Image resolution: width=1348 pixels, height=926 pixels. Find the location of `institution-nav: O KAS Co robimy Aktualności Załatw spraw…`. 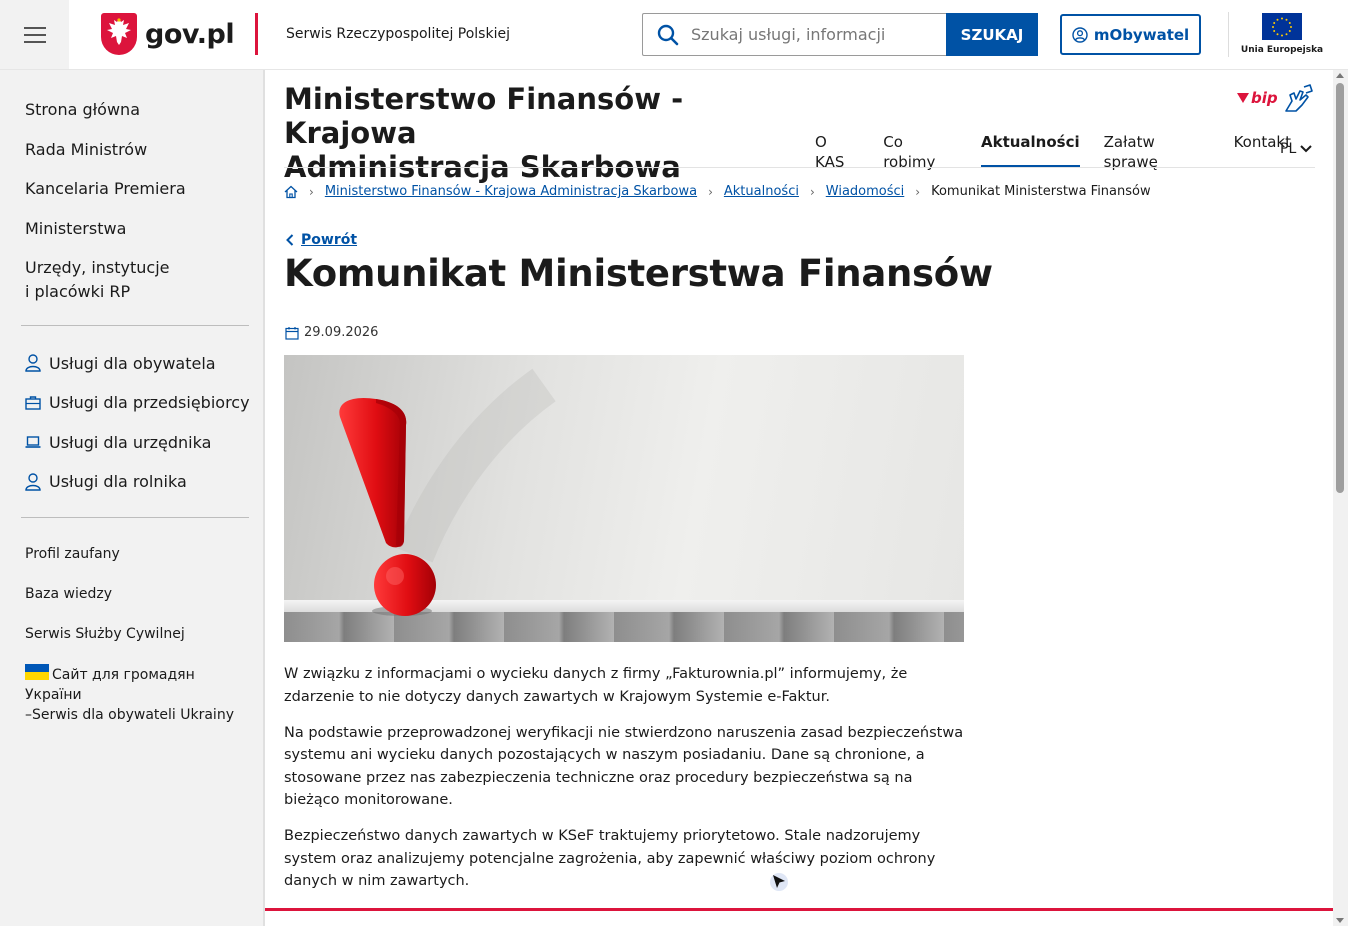

institution-nav: O KAS Co robimy Aktualności Załatw spraw… is located at coordinates (1065, 151).